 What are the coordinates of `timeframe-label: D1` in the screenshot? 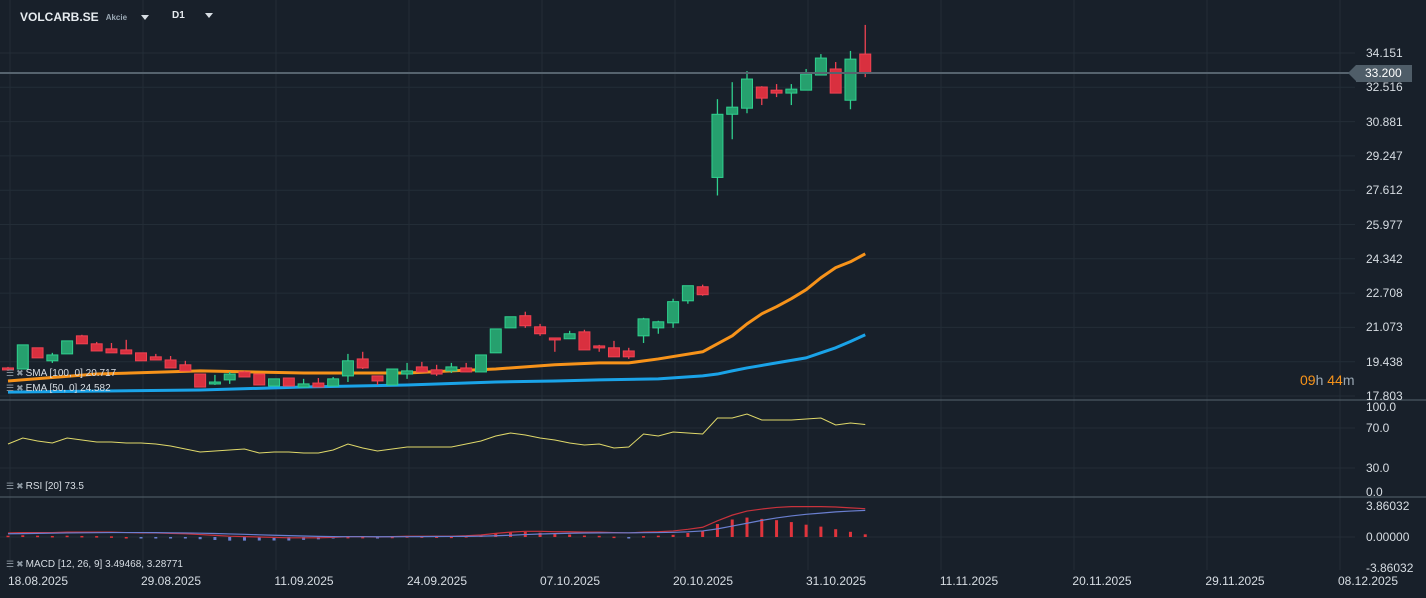 It's located at (178, 15).